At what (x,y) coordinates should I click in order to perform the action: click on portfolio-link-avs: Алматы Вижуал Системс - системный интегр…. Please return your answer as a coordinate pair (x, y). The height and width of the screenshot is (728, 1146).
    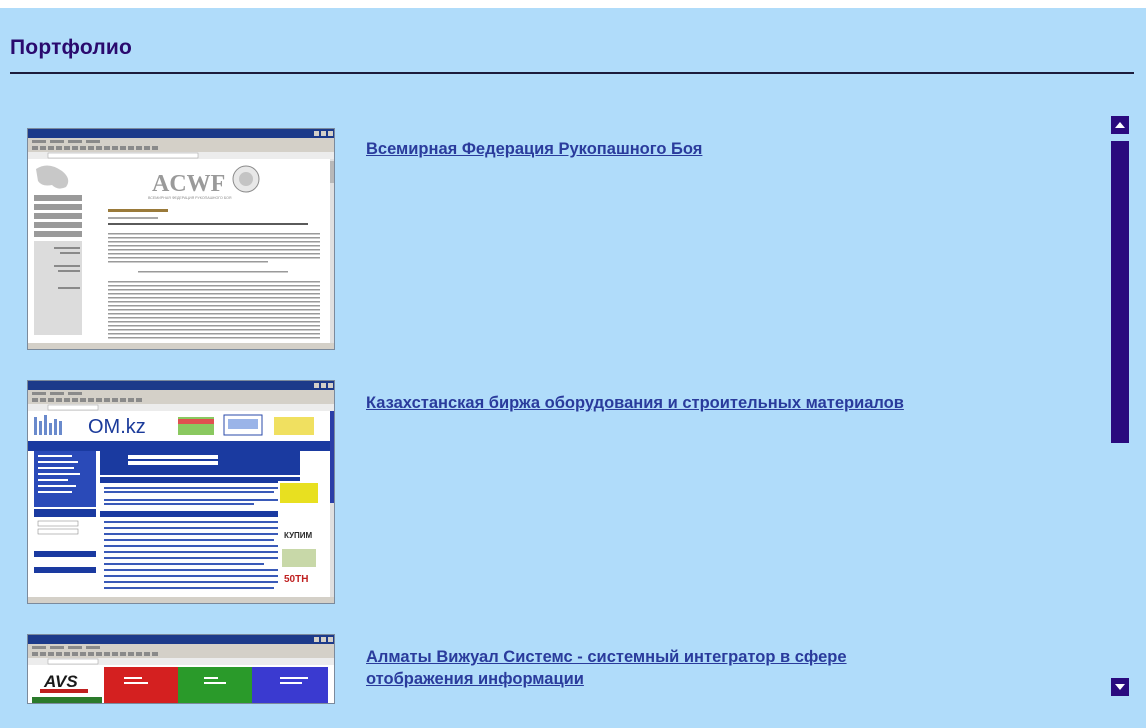
    Looking at the image, I should click on (646, 668).